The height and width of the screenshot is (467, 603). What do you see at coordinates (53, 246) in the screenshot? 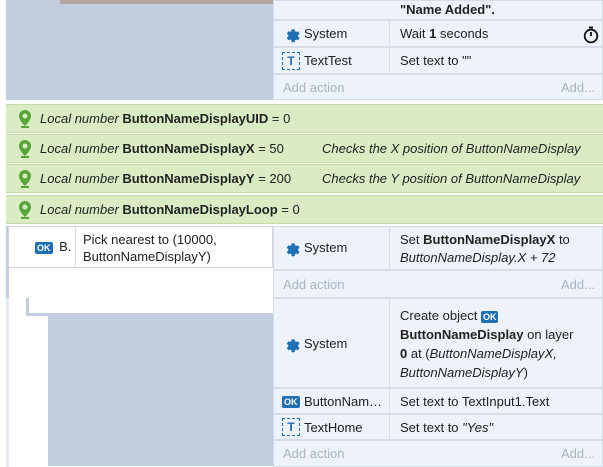
I see `condition-object: OK B.` at bounding box center [53, 246].